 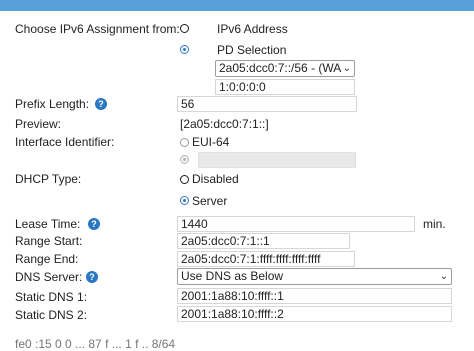 What do you see at coordinates (97, 29) in the screenshot?
I see `assignment-label: Choose IPv6 Assignment from:` at bounding box center [97, 29].